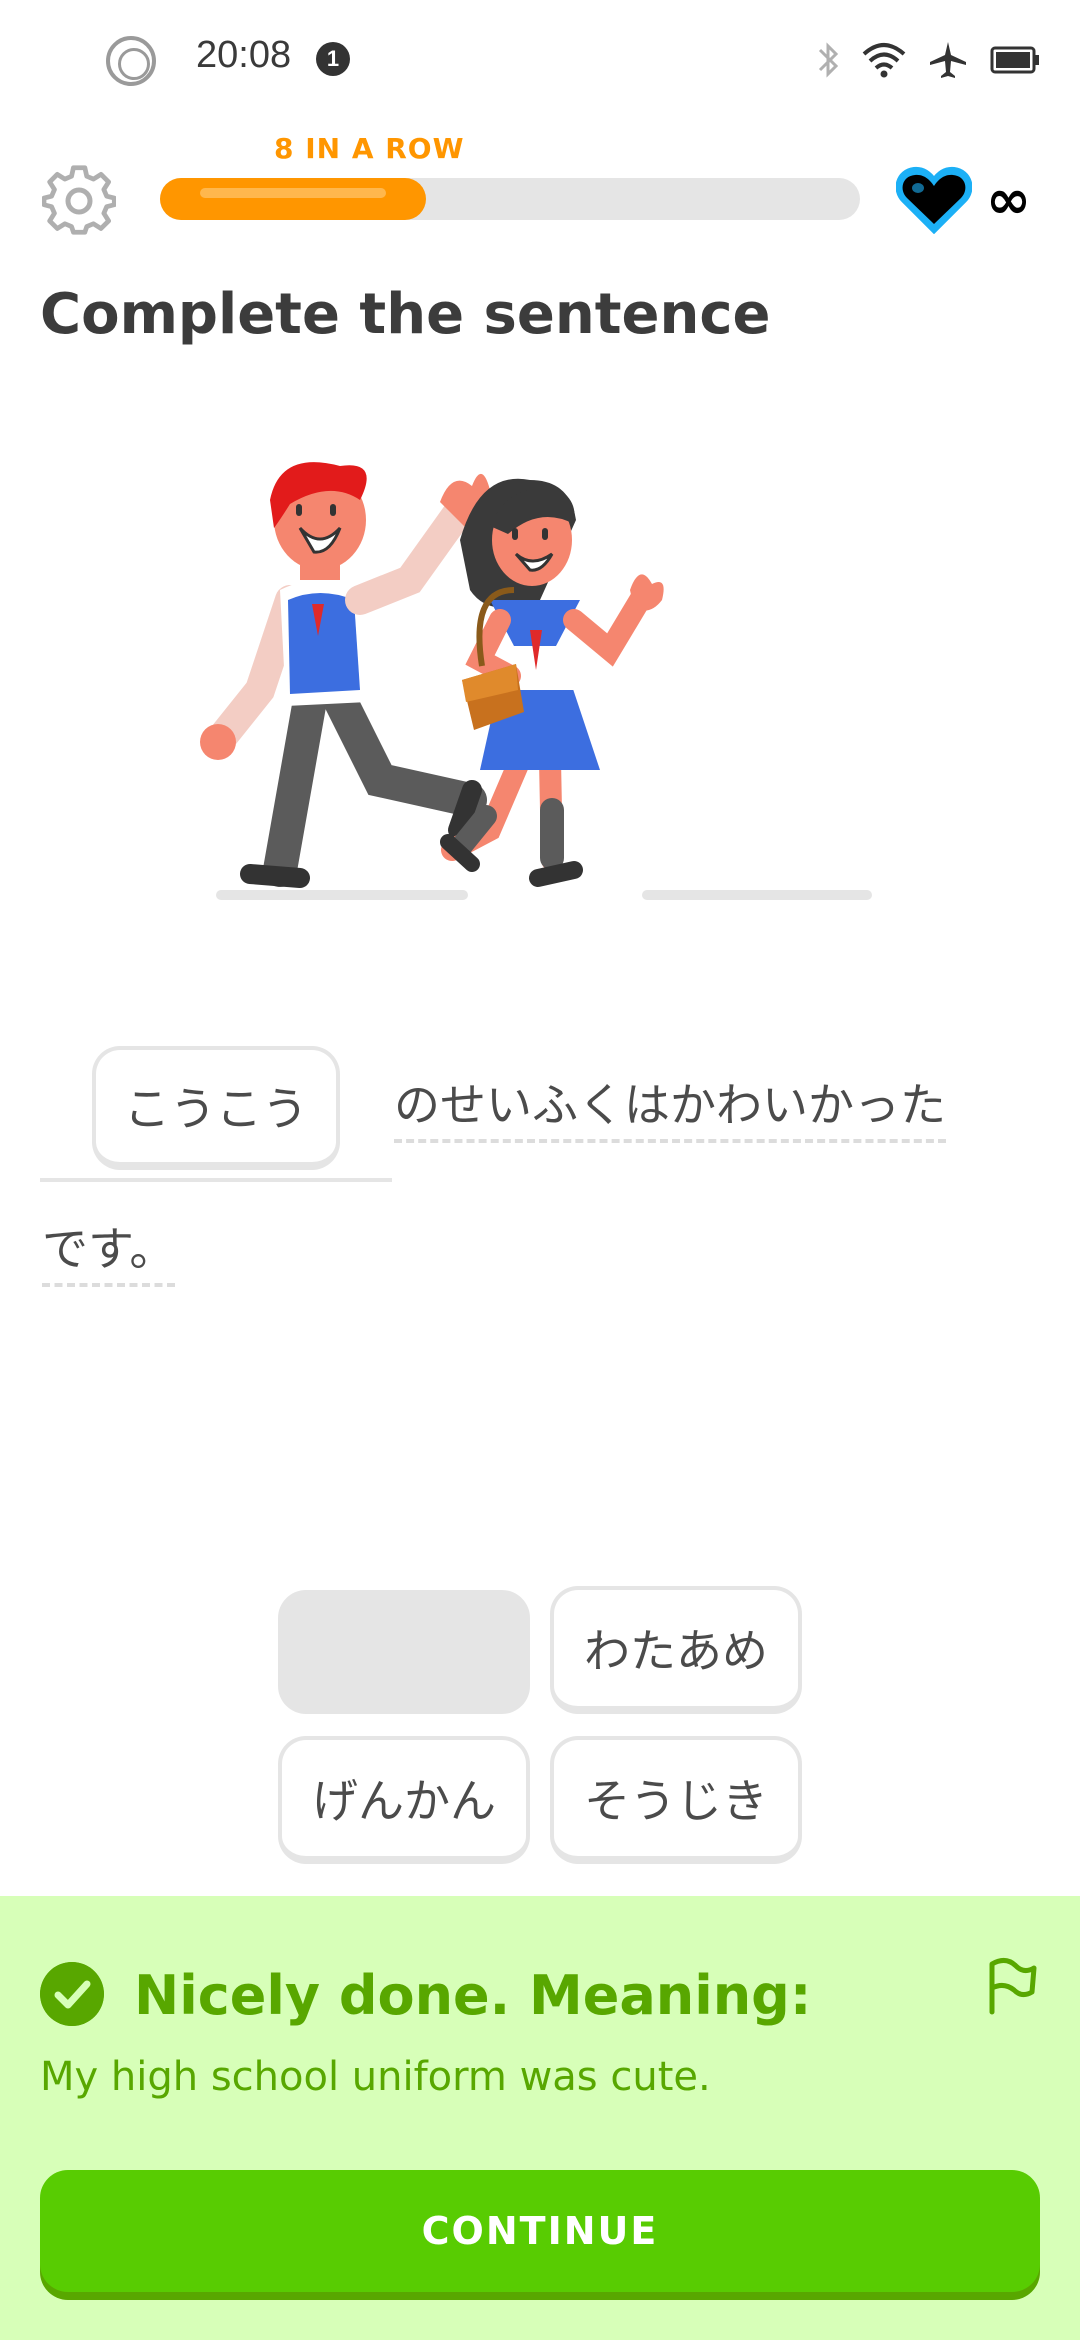 The height and width of the screenshot is (2340, 1080). Describe the element at coordinates (670, 1111) in the screenshot. I see `sentence-text-part-1: のせいふくはかわいかった` at that location.